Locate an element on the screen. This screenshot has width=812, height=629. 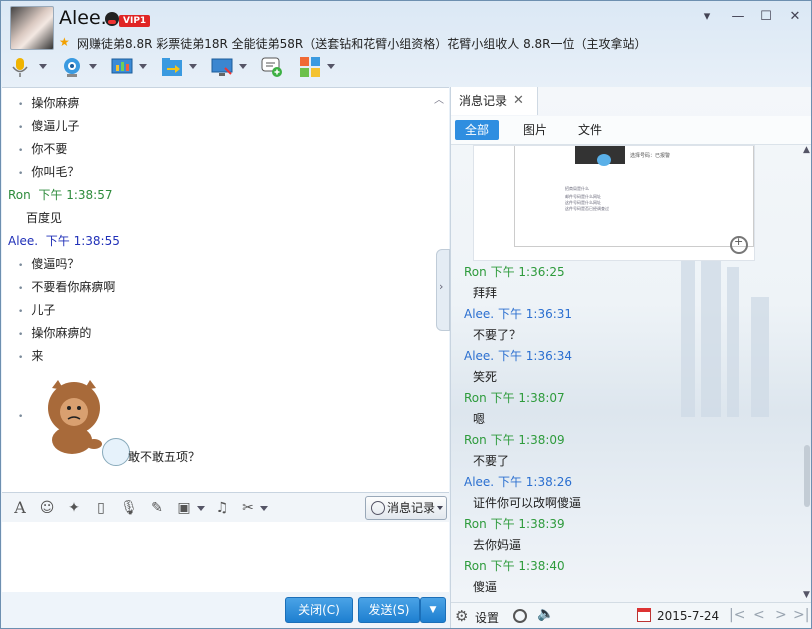
video-call-button is located at coordinates (72, 67).